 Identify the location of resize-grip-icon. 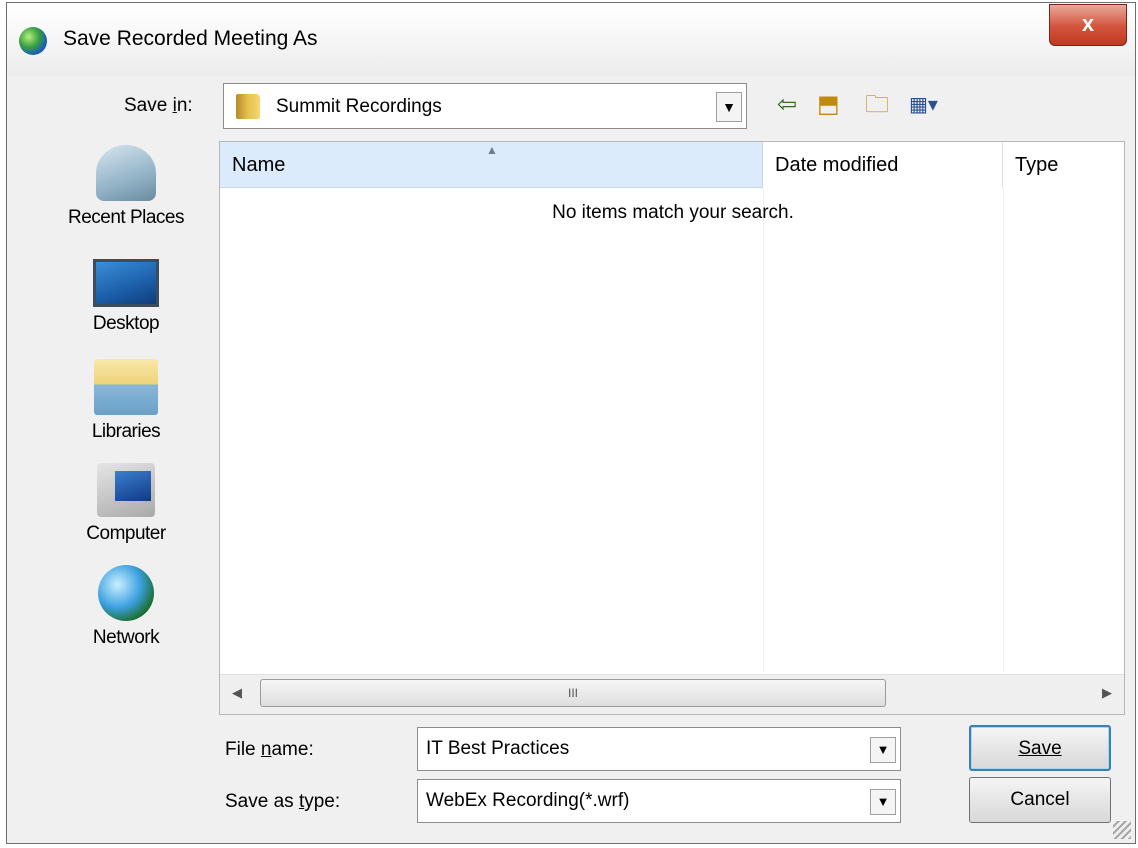
(1122, 830).